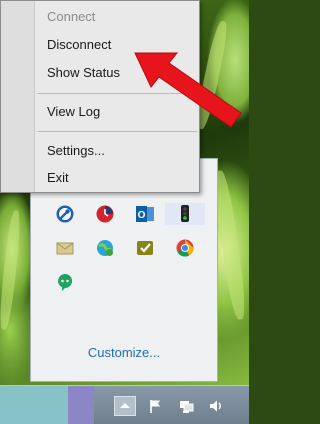 The height and width of the screenshot is (424, 320). I want to click on tool-icon, so click(65, 214).